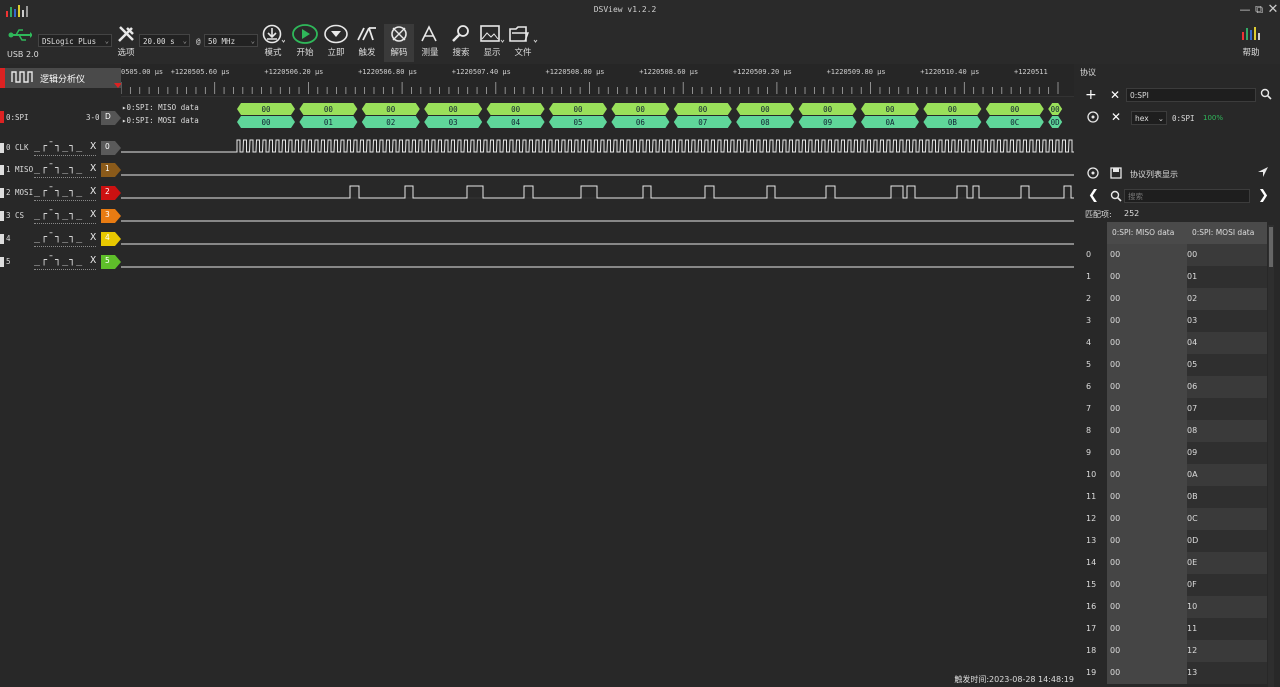  Describe the element at coordinates (523, 41) in the screenshot. I see `file-button: 文件` at that location.